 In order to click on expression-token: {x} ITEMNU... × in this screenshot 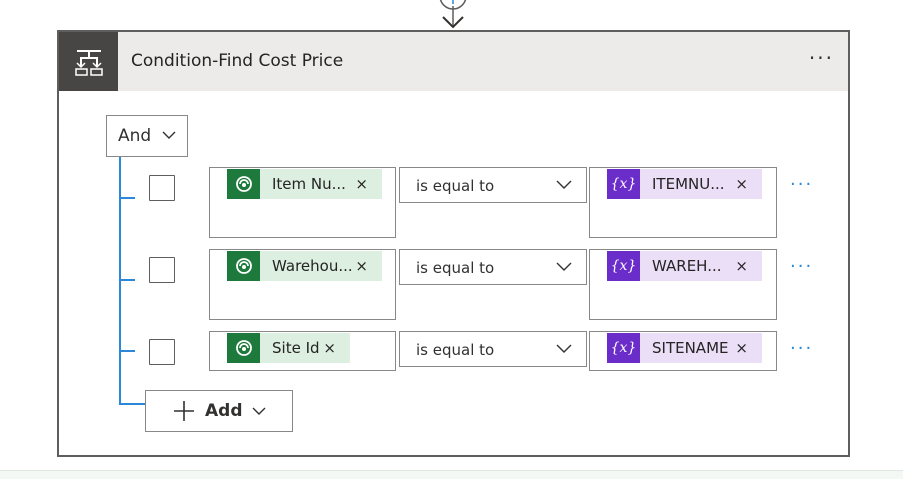, I will do `click(684, 184)`.